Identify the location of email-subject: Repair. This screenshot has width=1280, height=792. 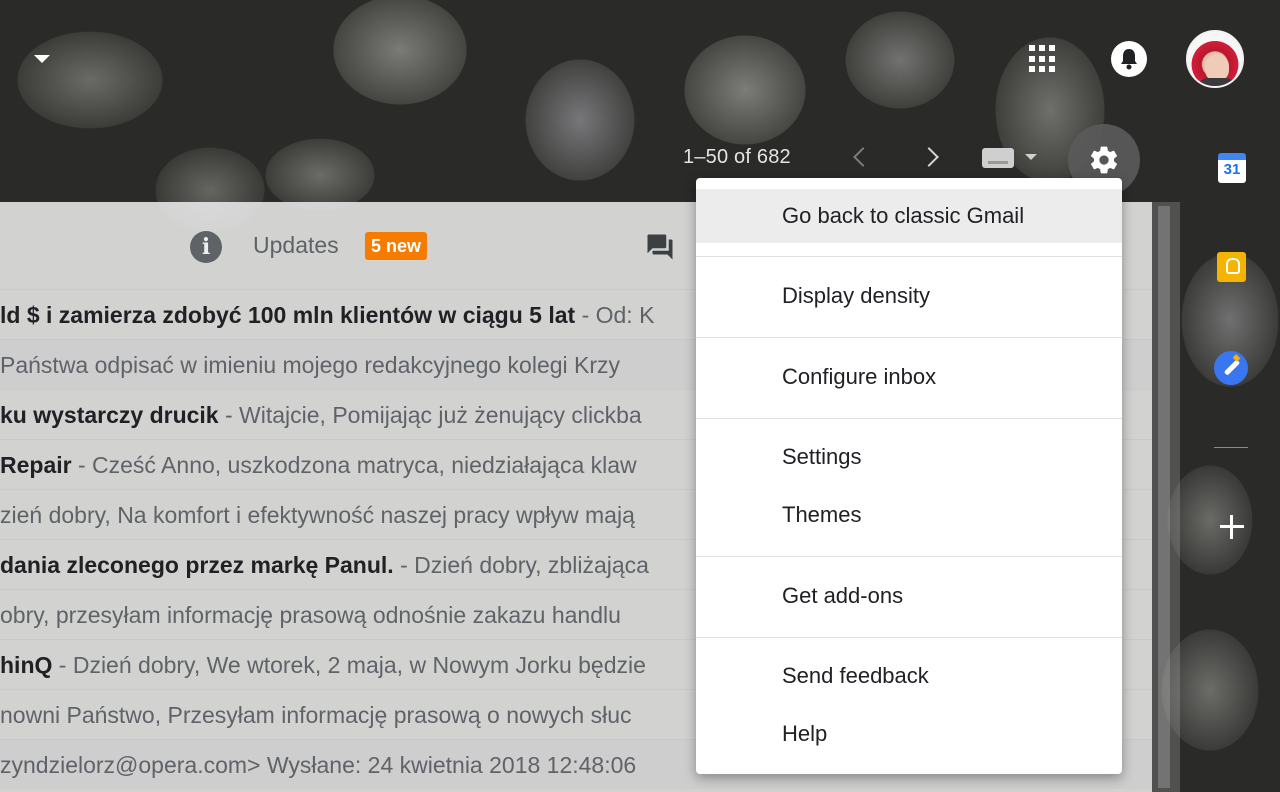
(36, 465).